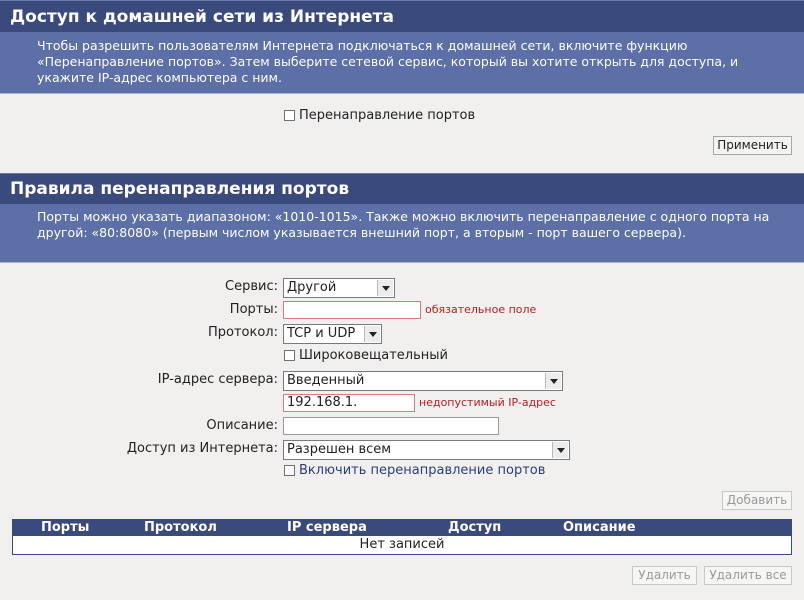 This screenshot has height=600, width=804. I want to click on column-header-access: Доступ, so click(475, 527).